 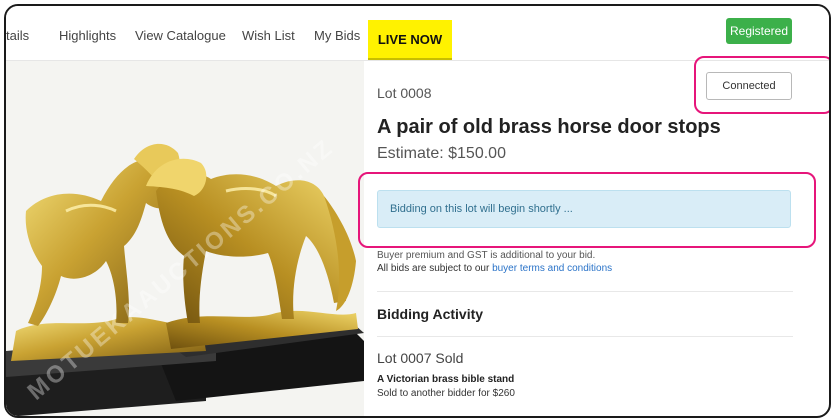 What do you see at coordinates (587, 210) in the screenshot?
I see `notice-highlight` at bounding box center [587, 210].